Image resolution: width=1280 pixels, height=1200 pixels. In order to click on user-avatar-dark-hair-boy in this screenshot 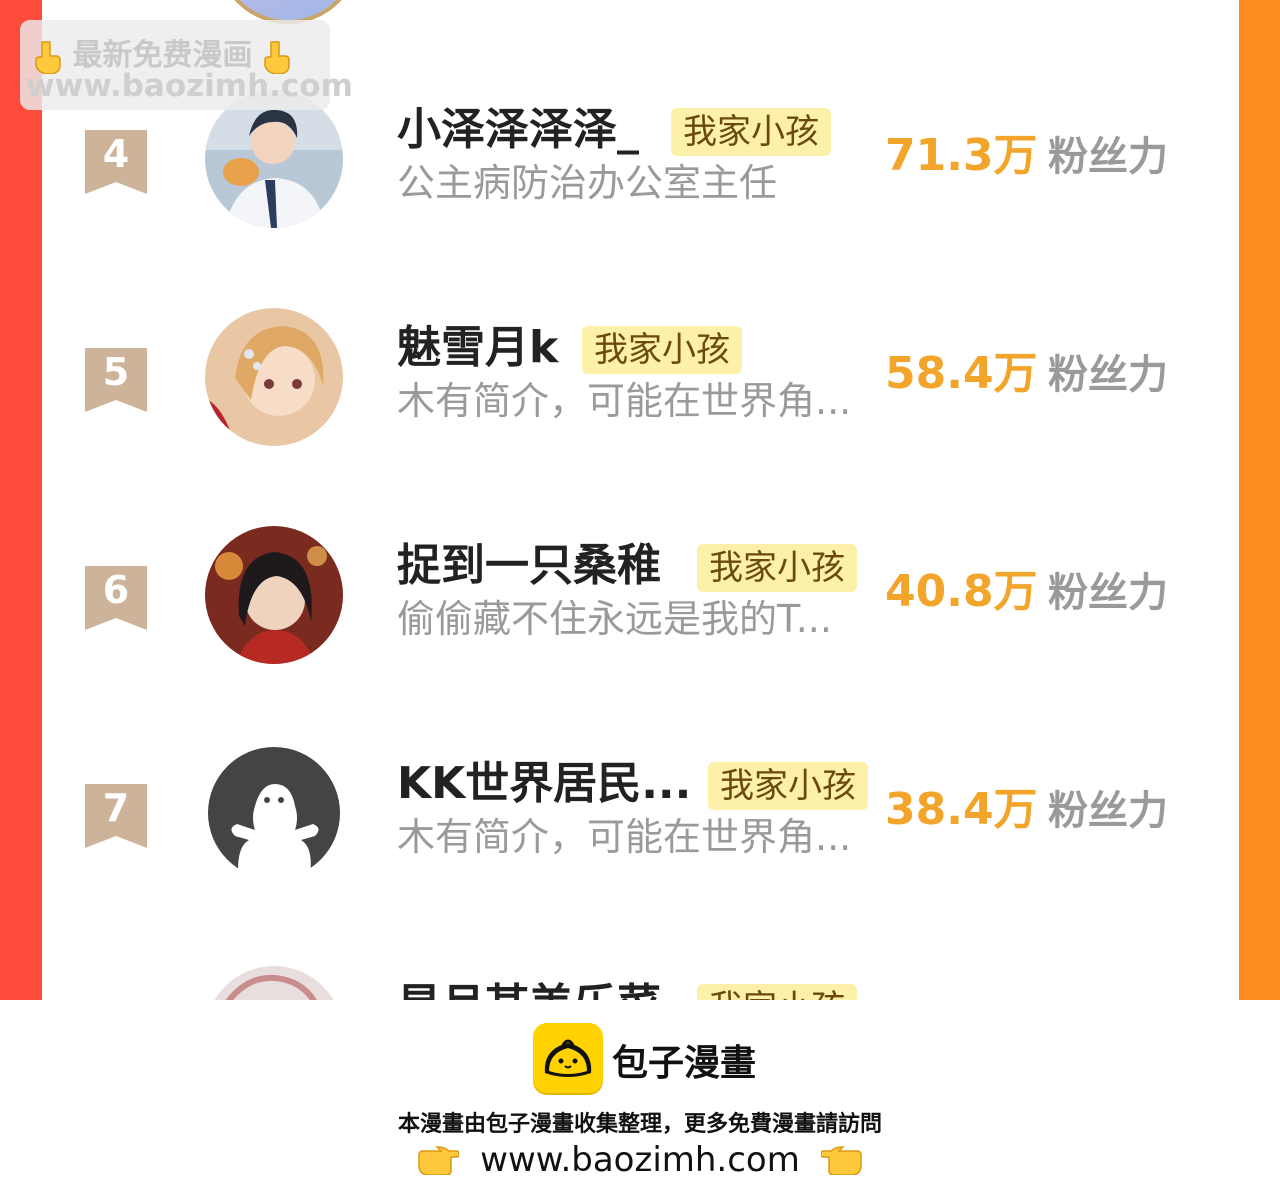, I will do `click(274, 595)`.